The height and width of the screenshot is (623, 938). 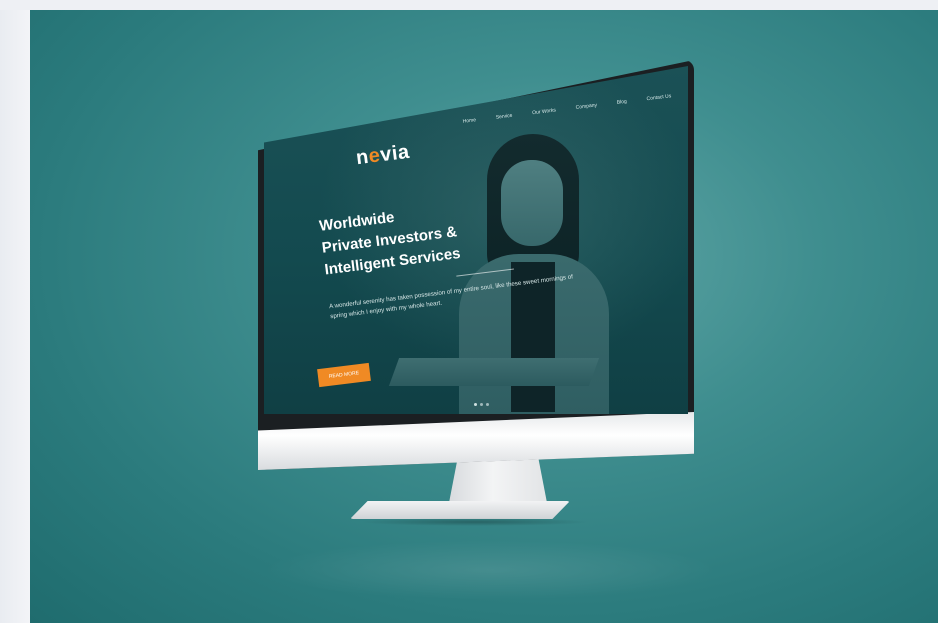 What do you see at coordinates (460, 510) in the screenshot?
I see `monitor-stand-base` at bounding box center [460, 510].